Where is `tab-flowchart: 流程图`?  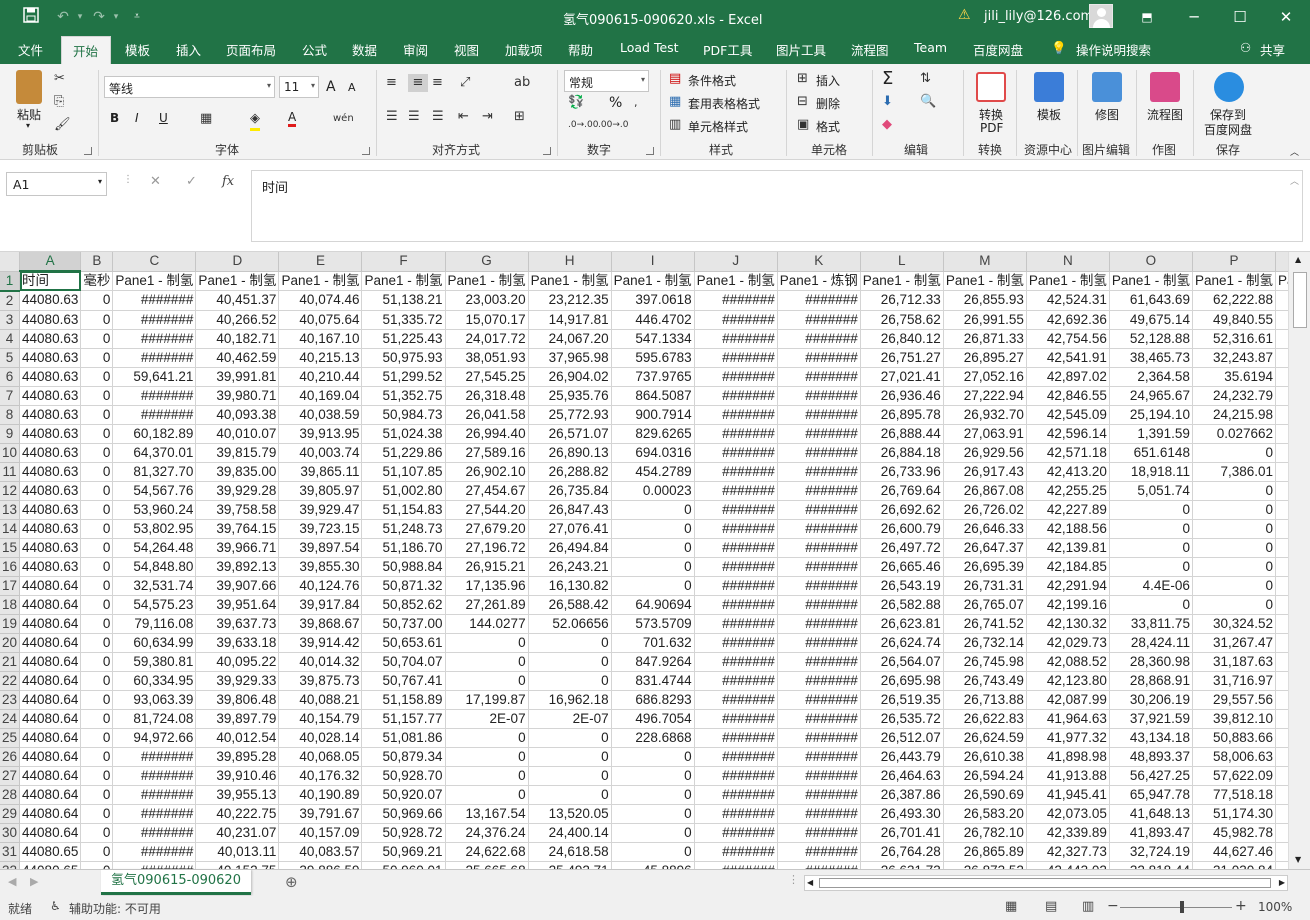 tab-flowchart: 流程图 is located at coordinates (870, 52).